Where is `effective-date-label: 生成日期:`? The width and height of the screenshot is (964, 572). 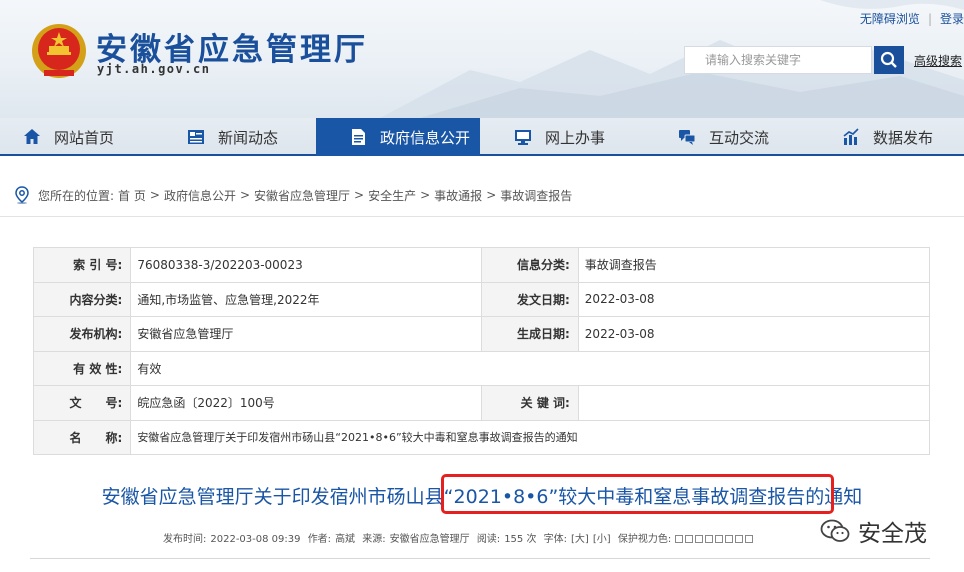
effective-date-label: 生成日期: is located at coordinates (530, 334).